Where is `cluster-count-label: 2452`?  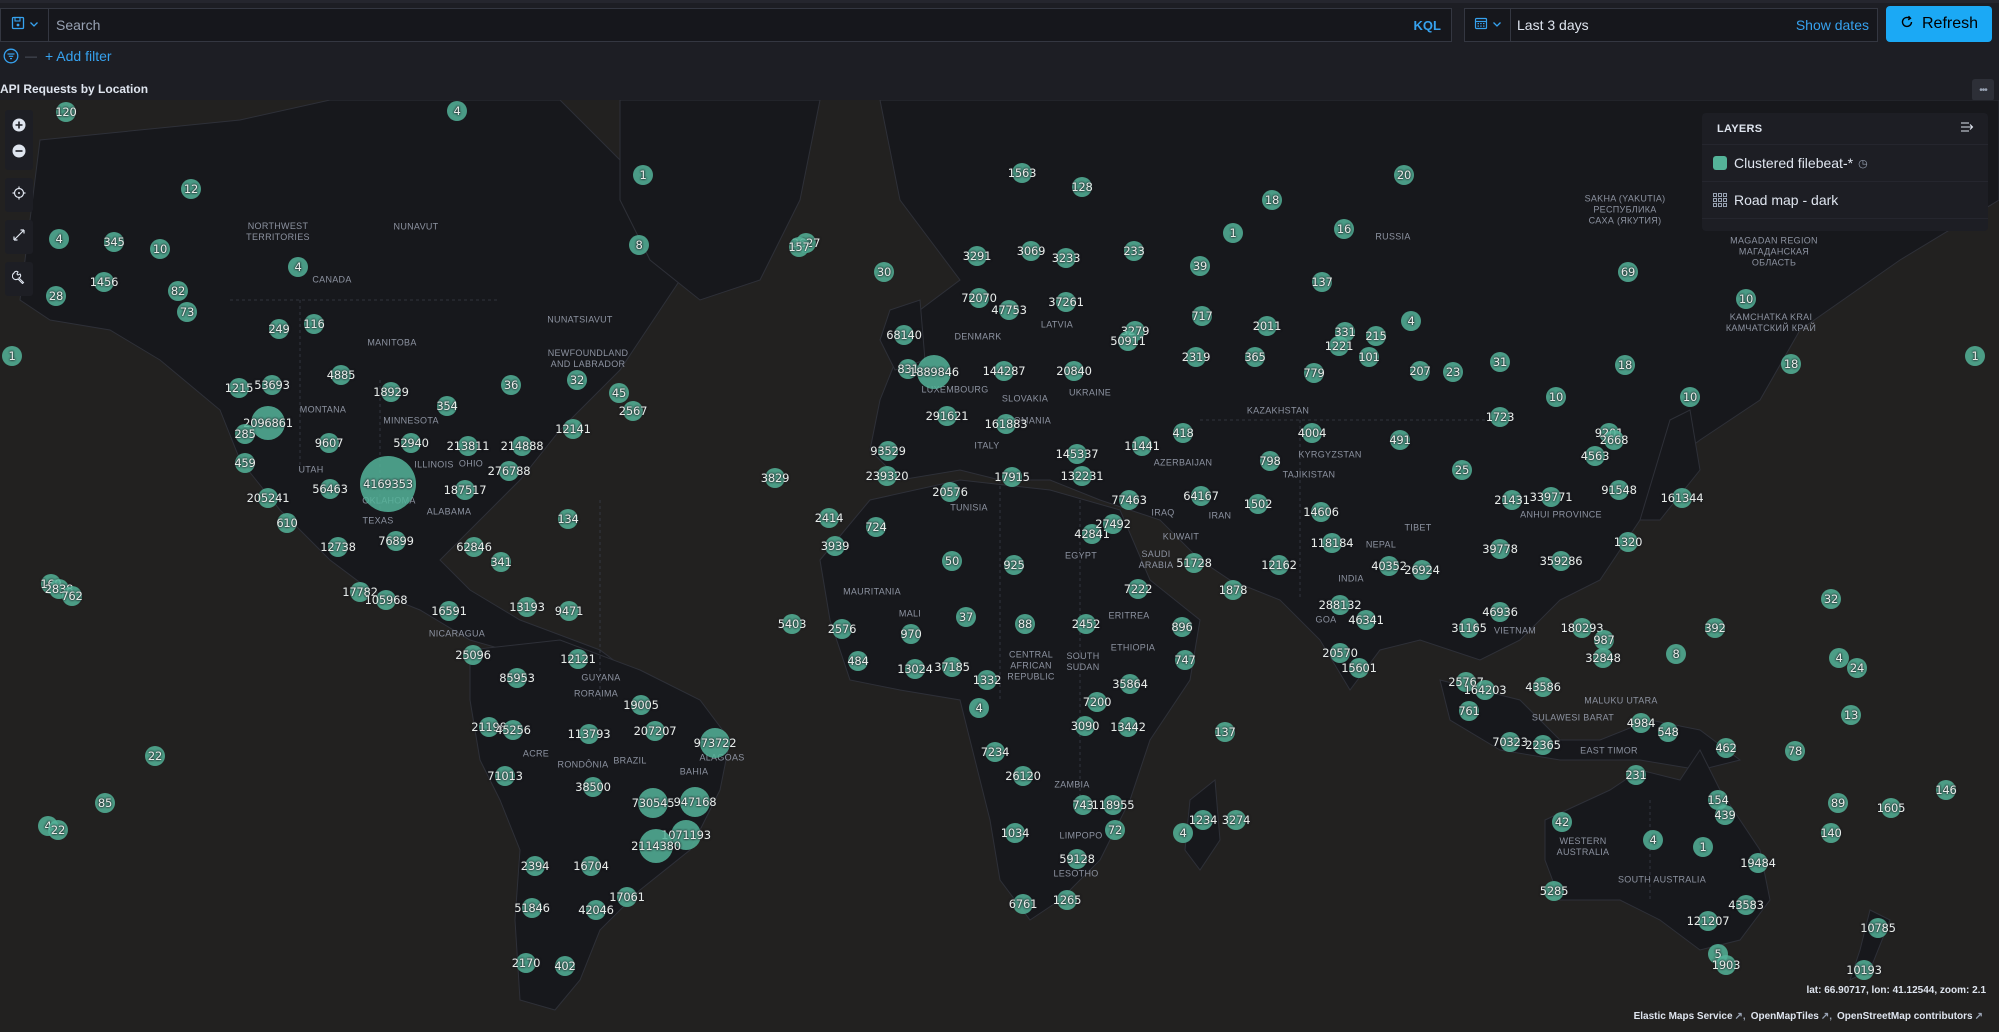
cluster-count-label: 2452 is located at coordinates (1086, 624).